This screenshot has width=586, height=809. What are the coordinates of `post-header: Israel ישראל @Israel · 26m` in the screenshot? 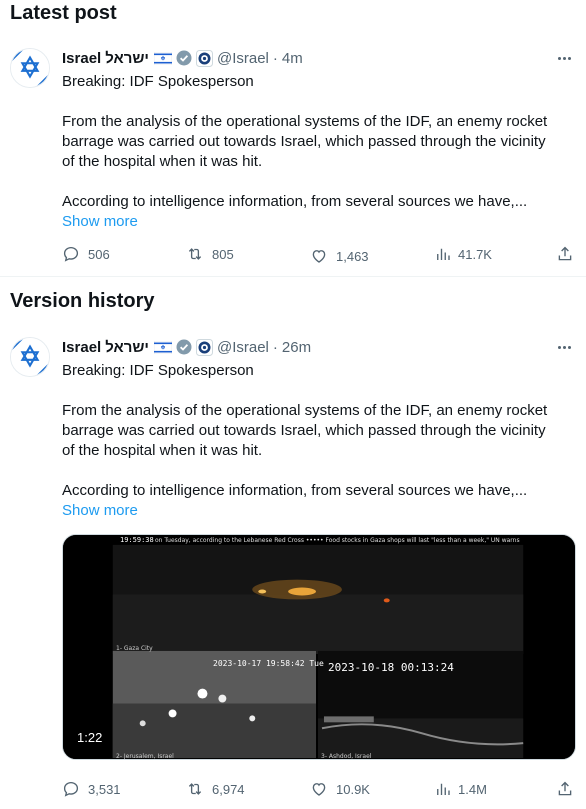 It's located at (186, 347).